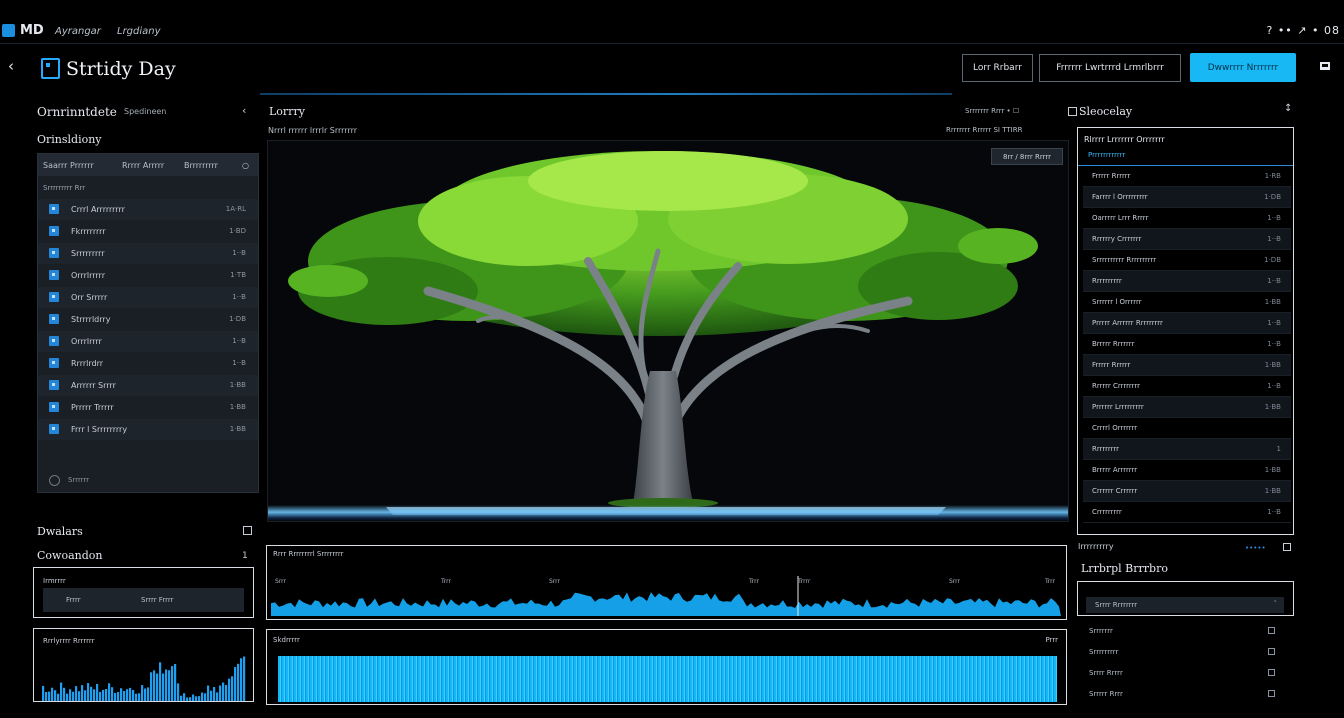  I want to click on item-value: 1··B, so click(239, 297).